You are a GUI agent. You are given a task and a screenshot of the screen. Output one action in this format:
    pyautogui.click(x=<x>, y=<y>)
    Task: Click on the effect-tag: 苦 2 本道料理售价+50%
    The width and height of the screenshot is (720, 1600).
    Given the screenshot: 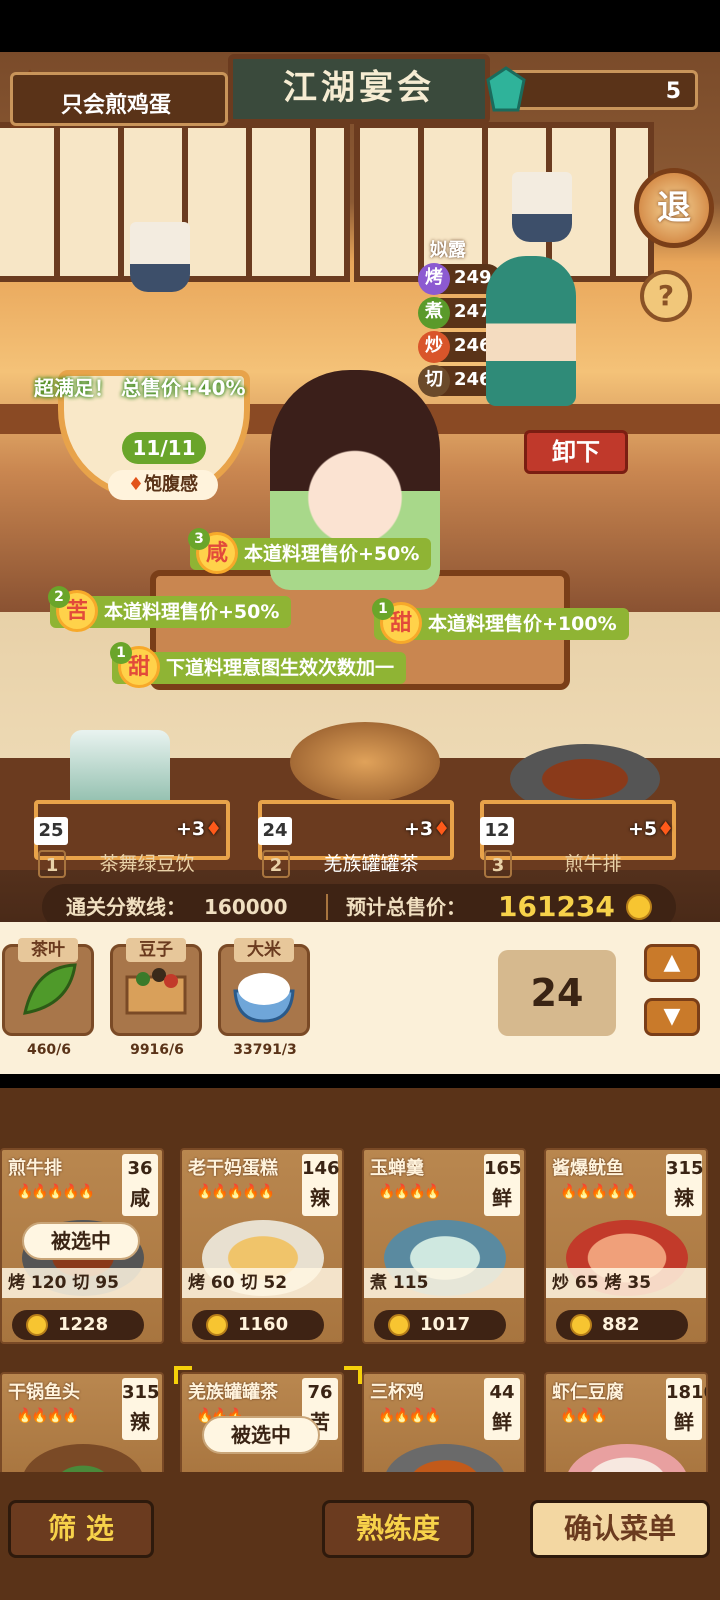 What is the action you would take?
    pyautogui.click(x=170, y=609)
    